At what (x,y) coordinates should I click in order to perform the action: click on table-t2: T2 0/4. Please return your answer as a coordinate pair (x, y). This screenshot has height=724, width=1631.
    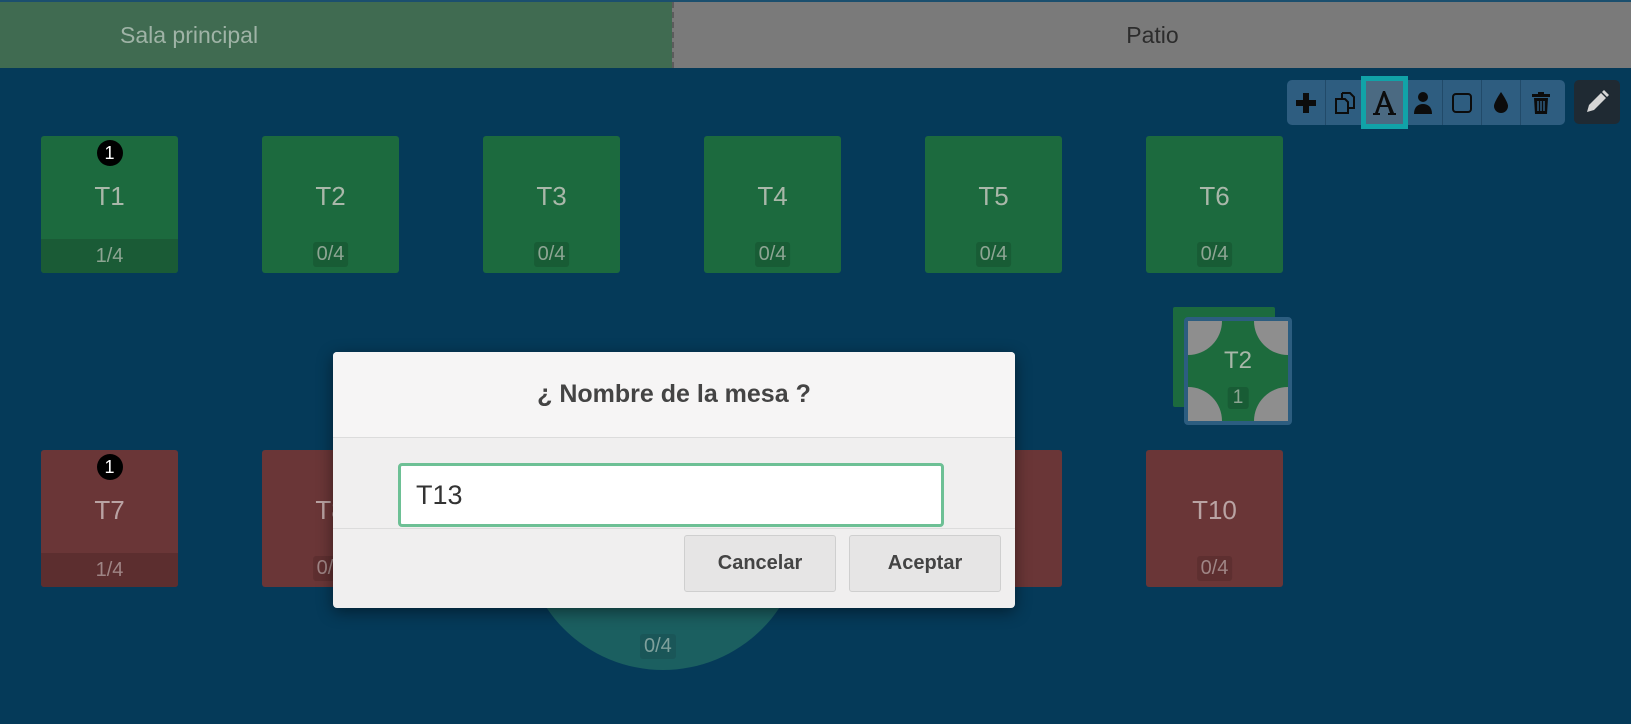
    Looking at the image, I should click on (330, 204).